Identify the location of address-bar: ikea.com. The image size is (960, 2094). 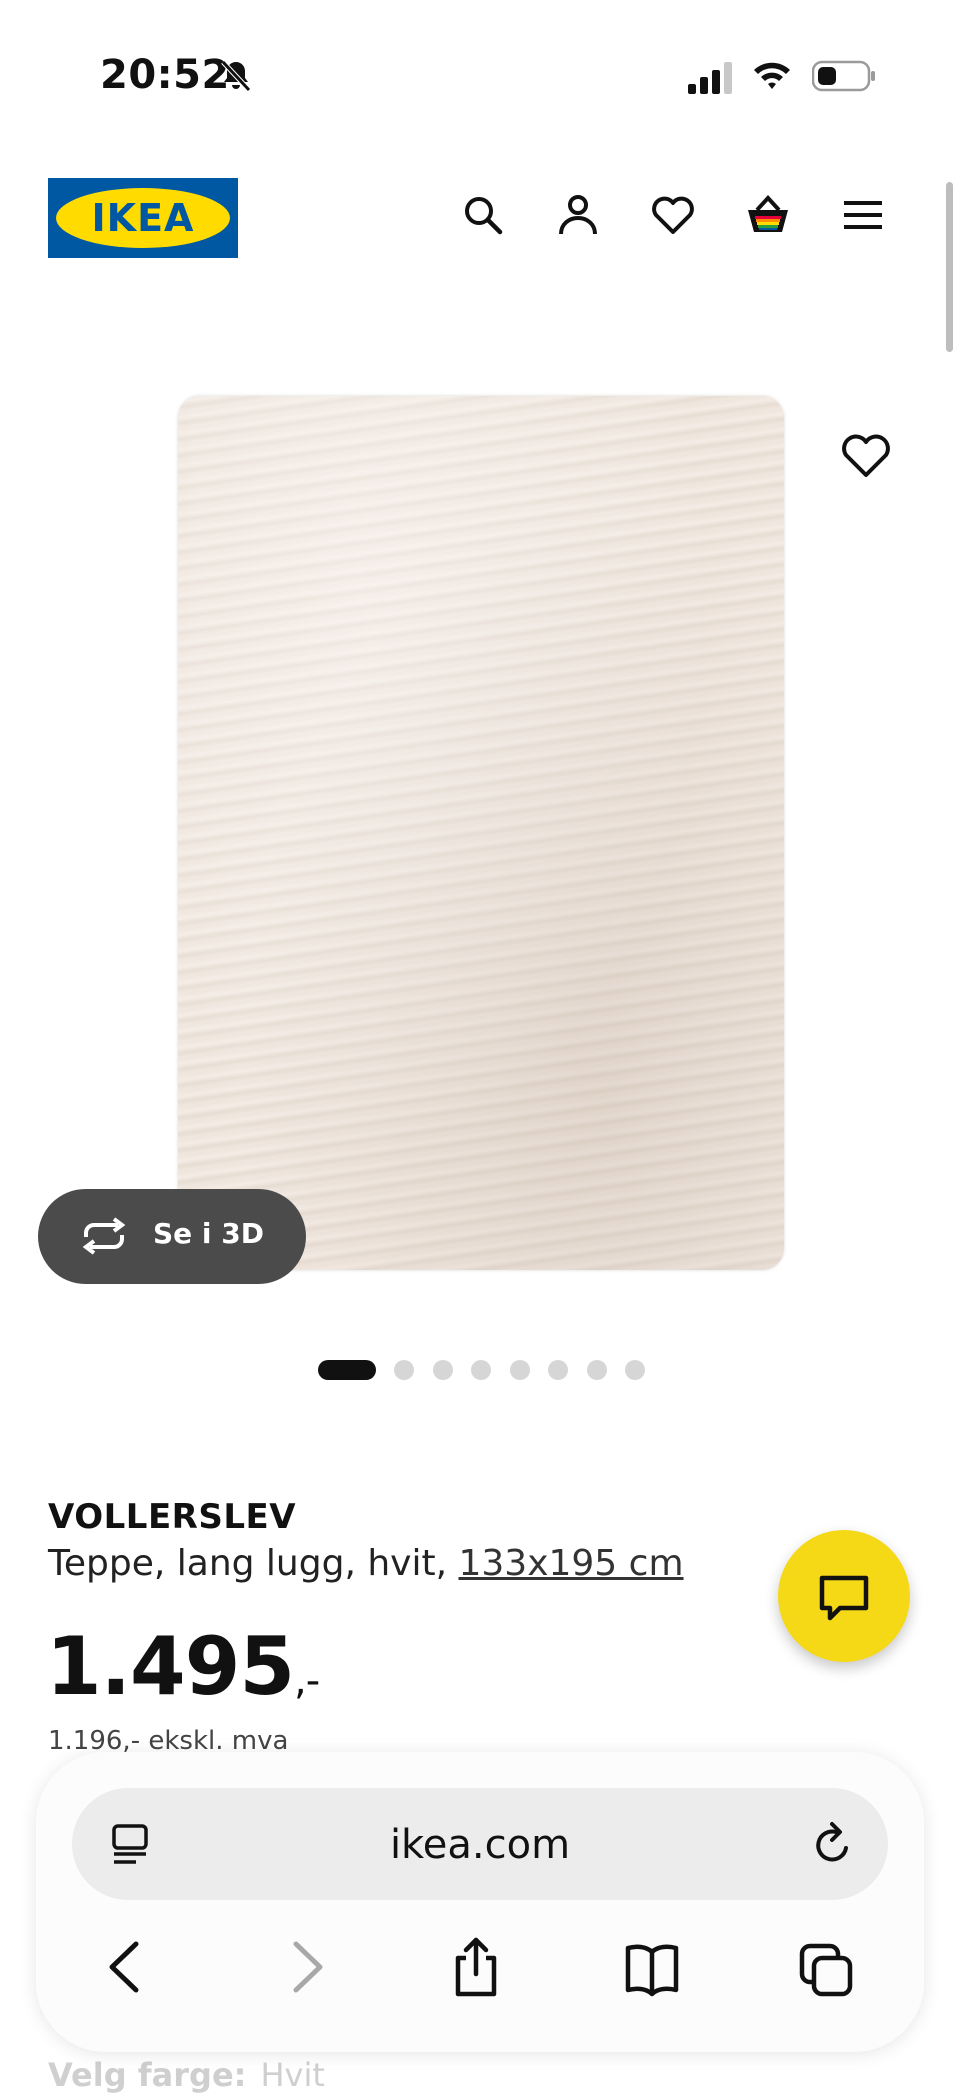
(480, 1844).